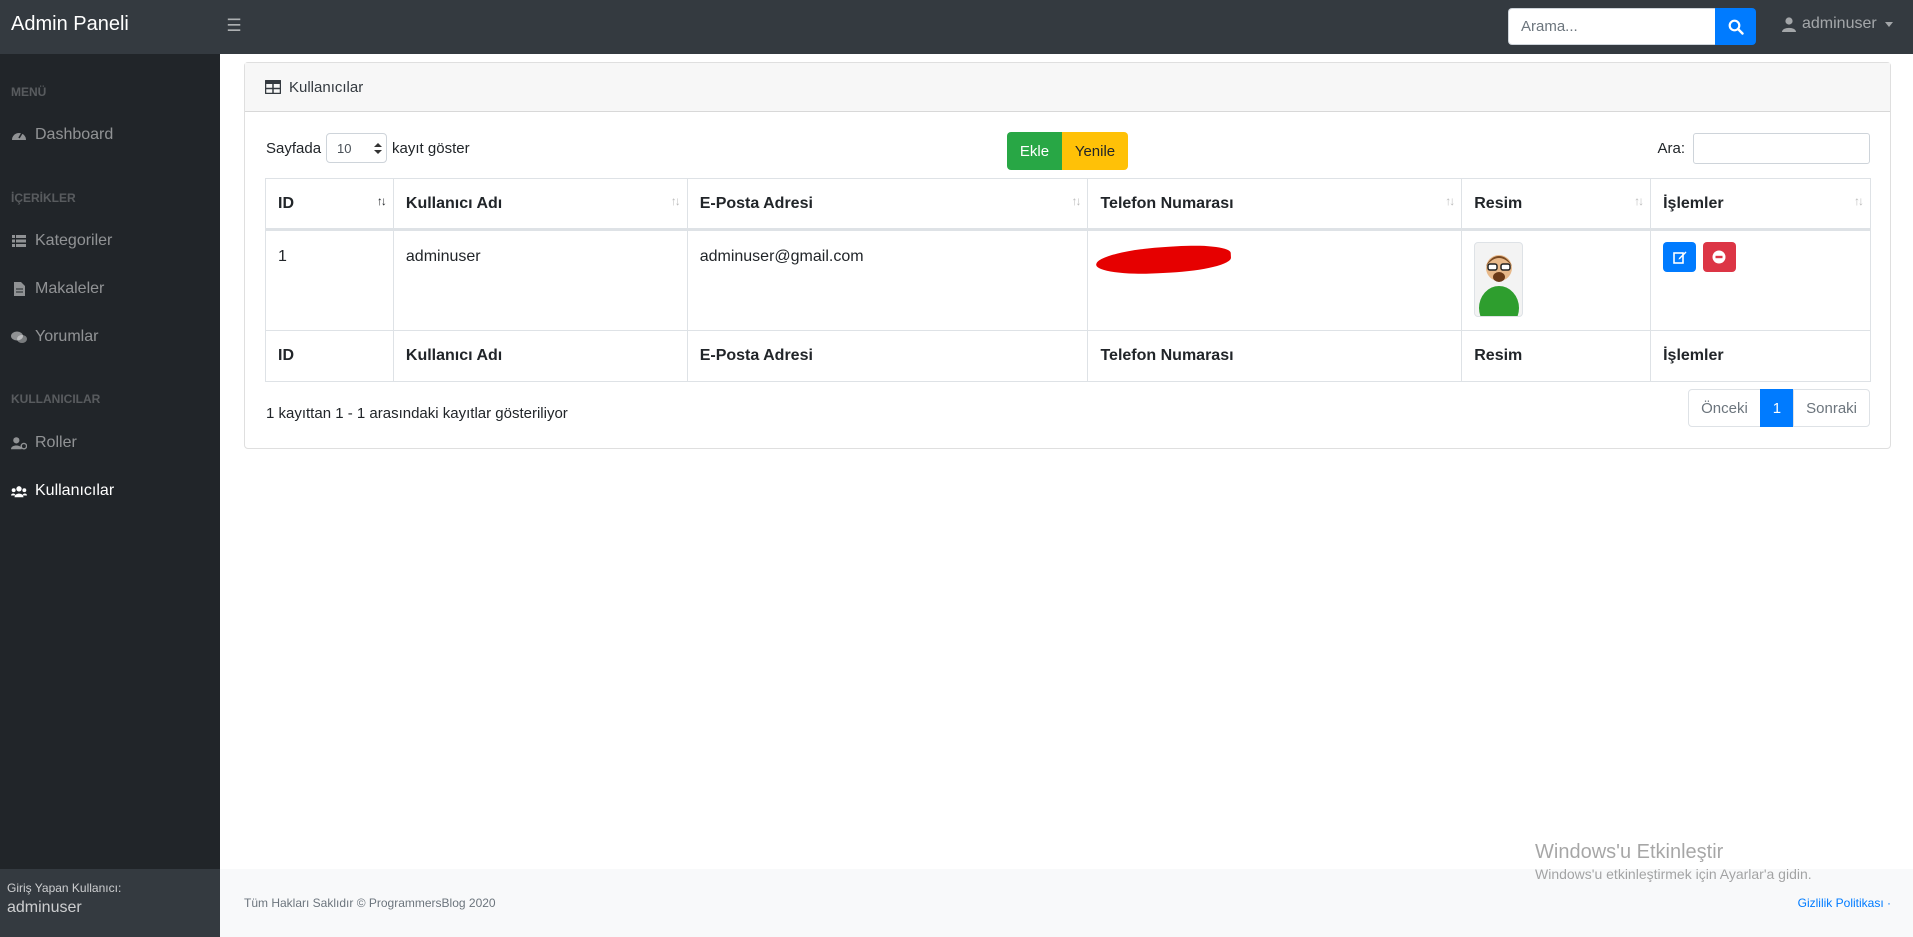  I want to click on column-header-image: Resim ↑↓, so click(1556, 204).